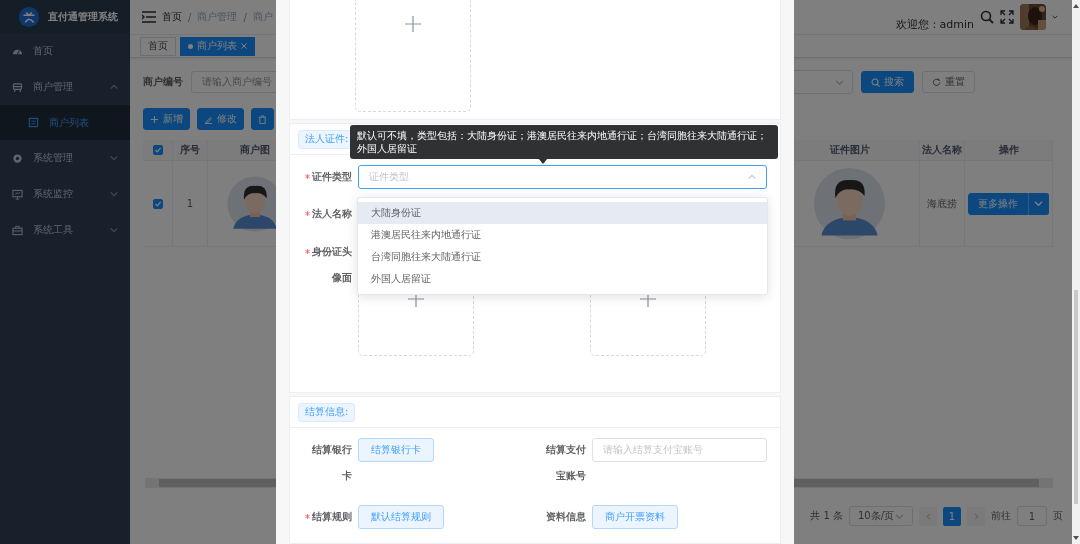 This screenshot has width=1080, height=544. Describe the element at coordinates (401, 517) in the screenshot. I see `select-button: 默认结算规则` at that location.